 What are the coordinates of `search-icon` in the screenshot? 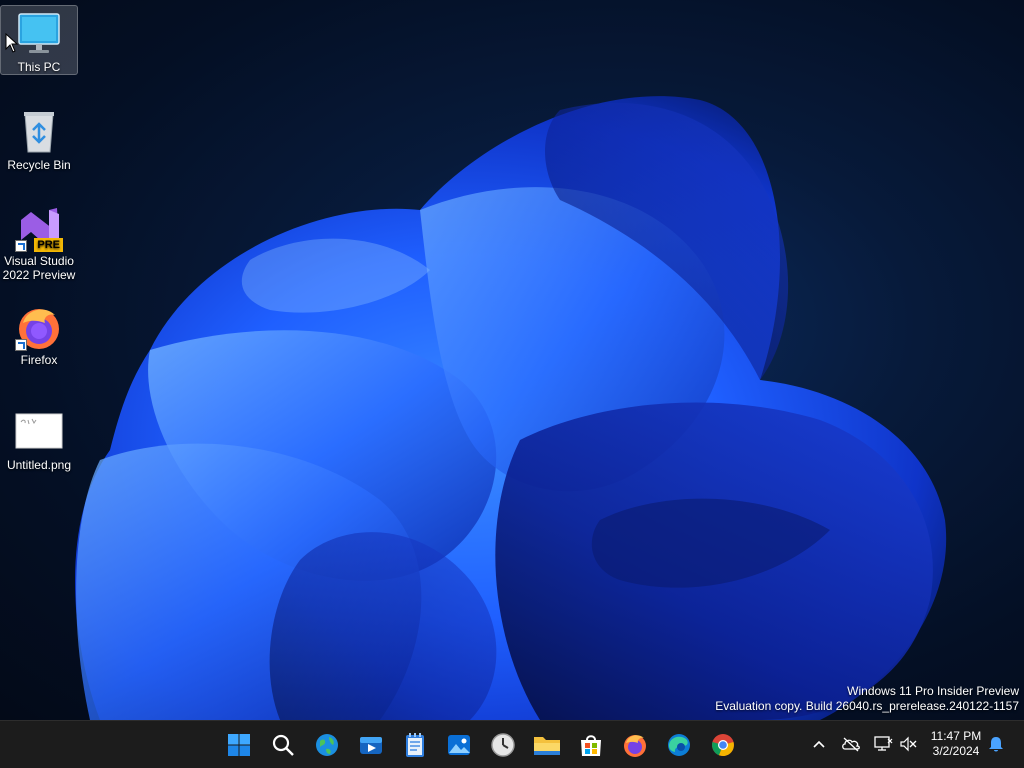 It's located at (283, 745).